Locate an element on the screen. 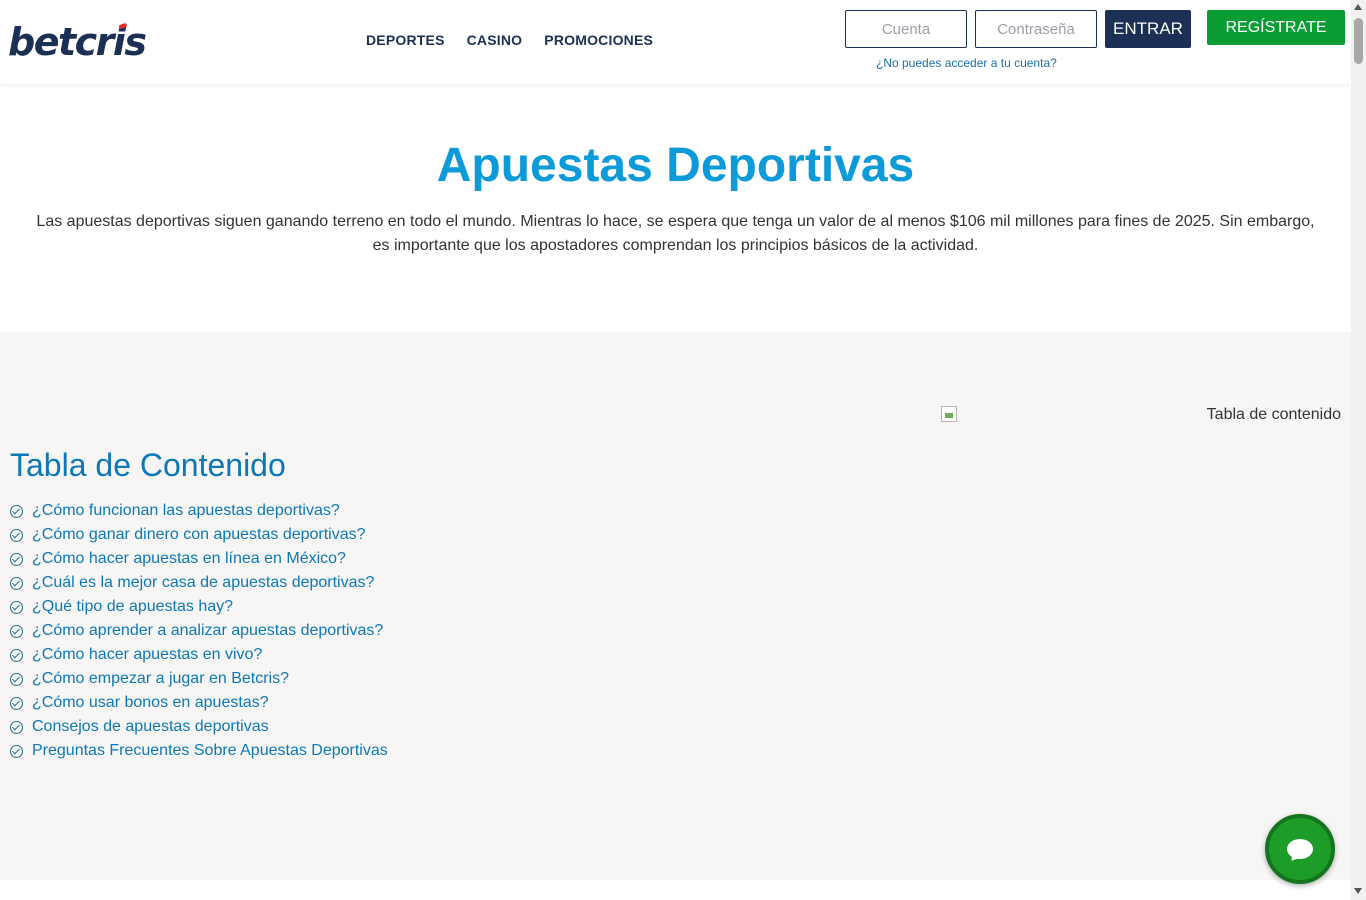 The image size is (1366, 900). toc-link: ¿Cómo funcionan las apuestas deportivas? is located at coordinates (186, 511).